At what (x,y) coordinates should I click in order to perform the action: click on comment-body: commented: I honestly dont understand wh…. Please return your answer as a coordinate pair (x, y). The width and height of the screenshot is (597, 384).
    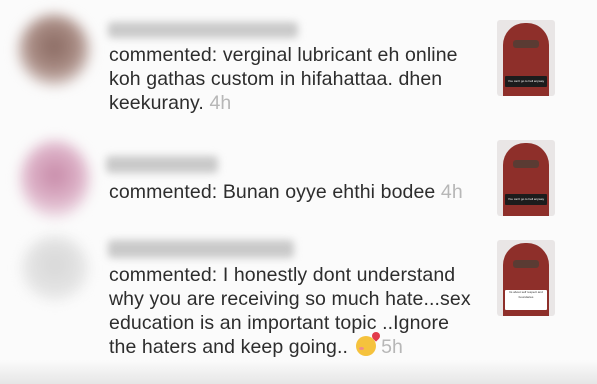
    Looking at the image, I should click on (290, 311).